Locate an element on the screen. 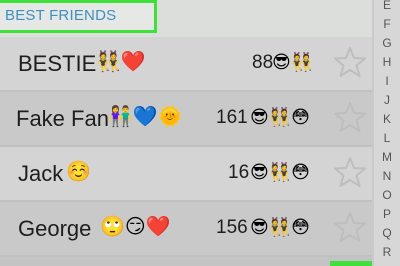 This screenshot has width=400, height=266. friend-name: BESTIE is located at coordinates (57, 63).